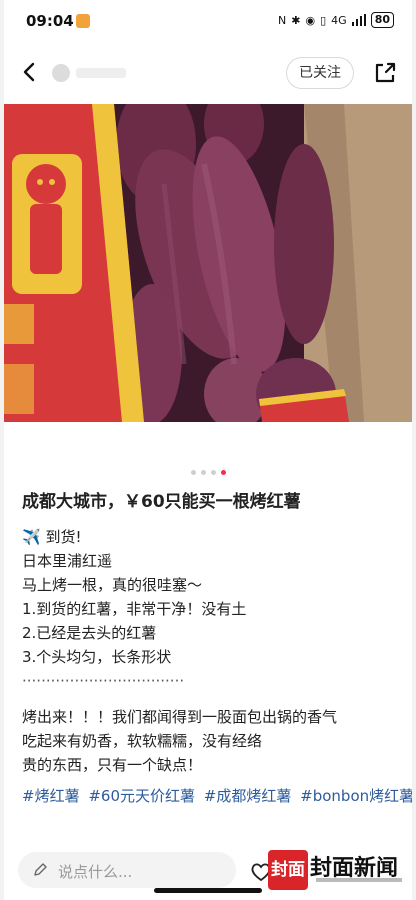 This screenshot has height=900, width=416. I want to click on hashtag-list: #烤红薯 #60元天价红薯 #成都烤红薯 #bonbon烤红薯, so click(217, 796).